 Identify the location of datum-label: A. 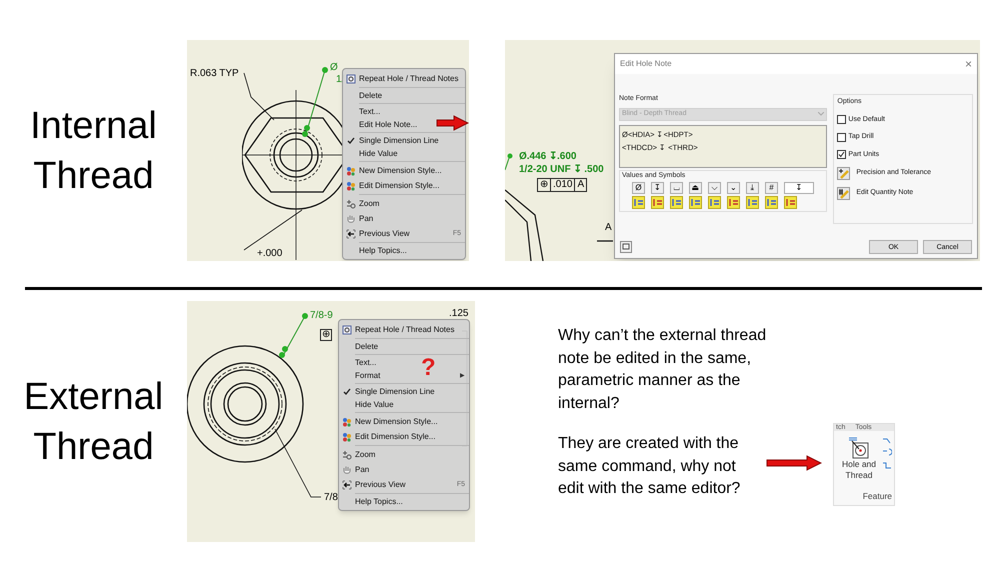
(608, 228).